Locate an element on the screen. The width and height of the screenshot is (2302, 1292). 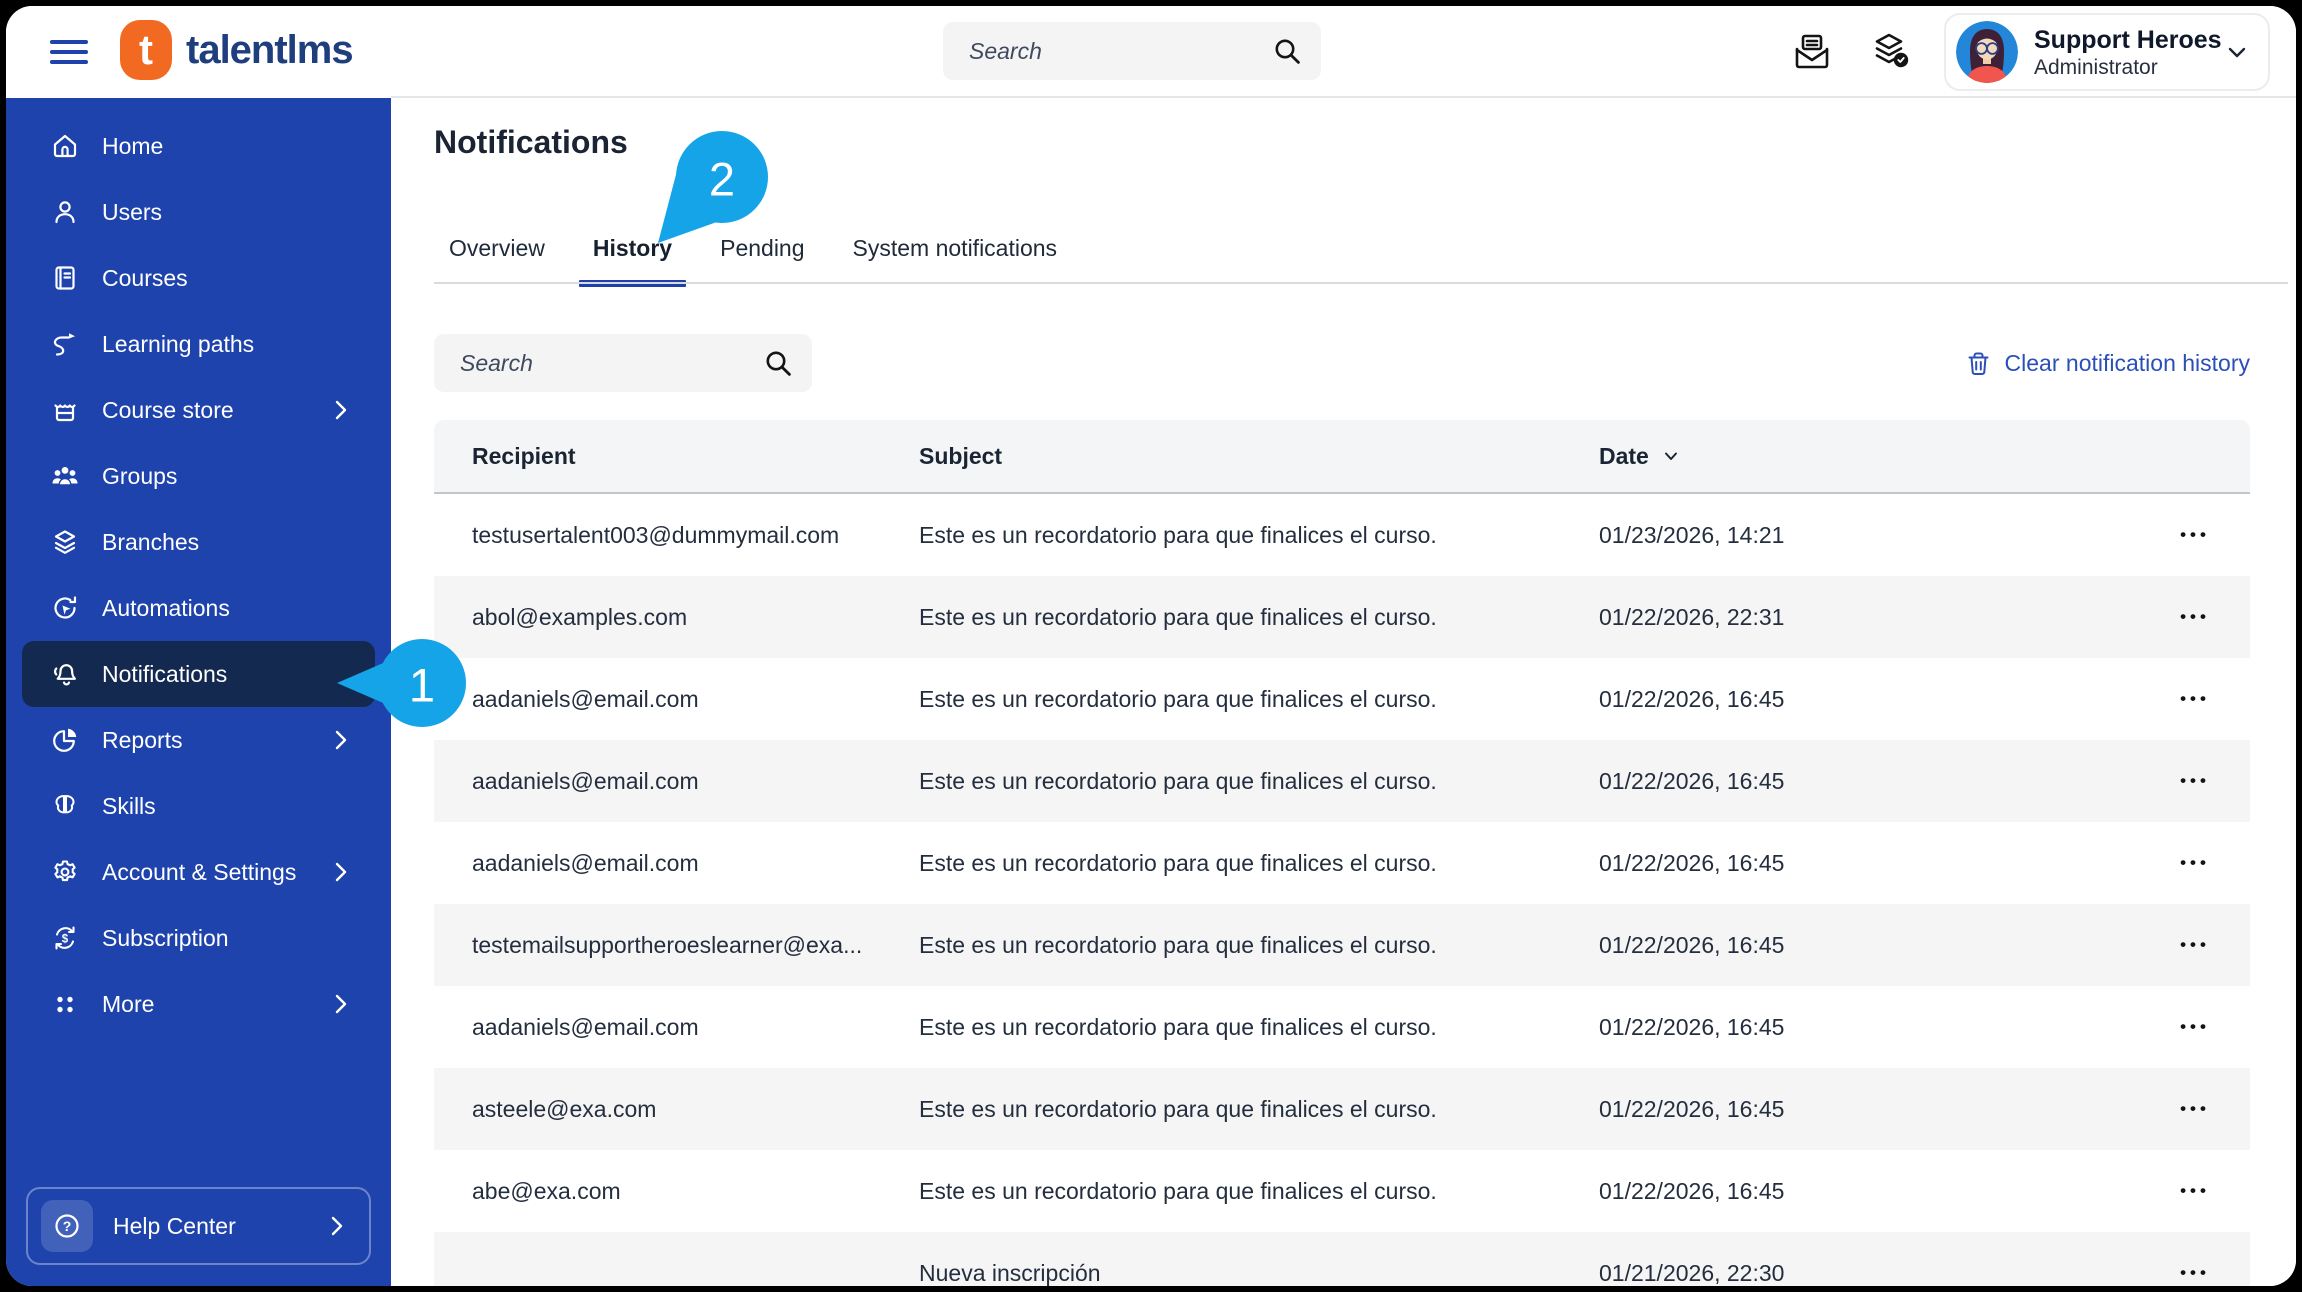
history-search-input is located at coordinates (623, 363).